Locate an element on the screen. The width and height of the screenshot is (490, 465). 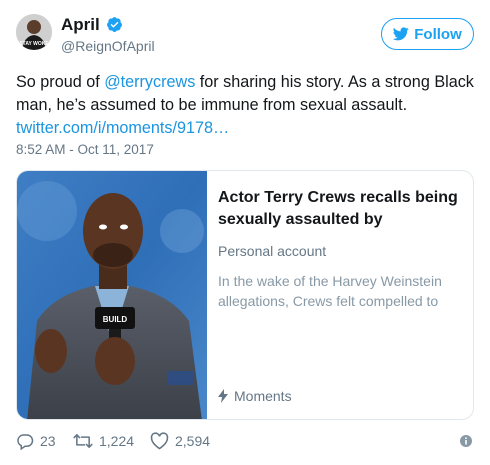
follow-button-label: Follow is located at coordinates (438, 34).